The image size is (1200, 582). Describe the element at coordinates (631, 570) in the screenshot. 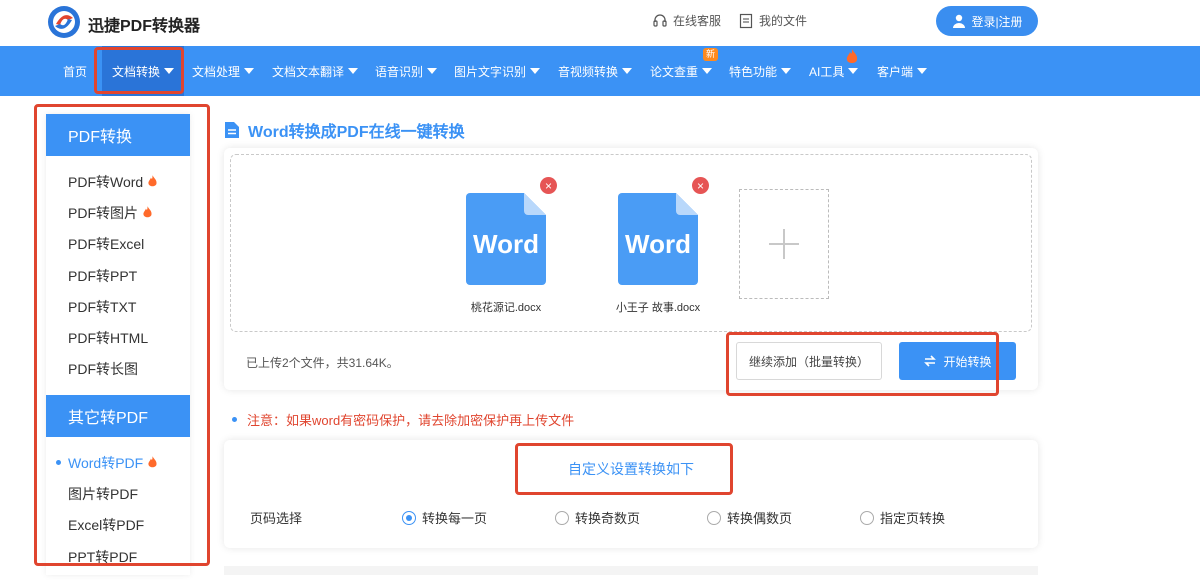

I see `next-section-strip` at that location.